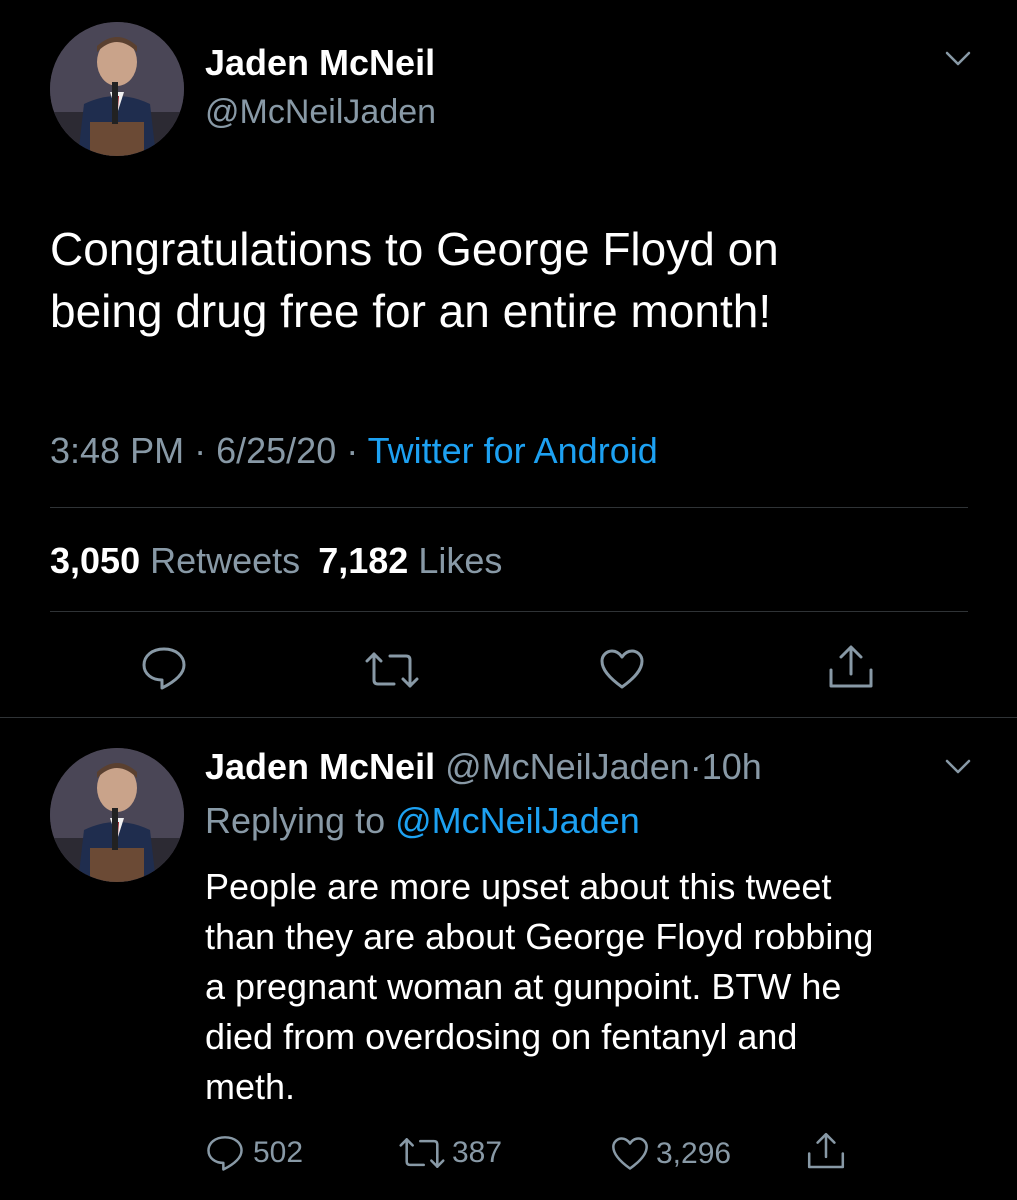 This screenshot has width=1017, height=1200. I want to click on avatar, so click(117, 89).